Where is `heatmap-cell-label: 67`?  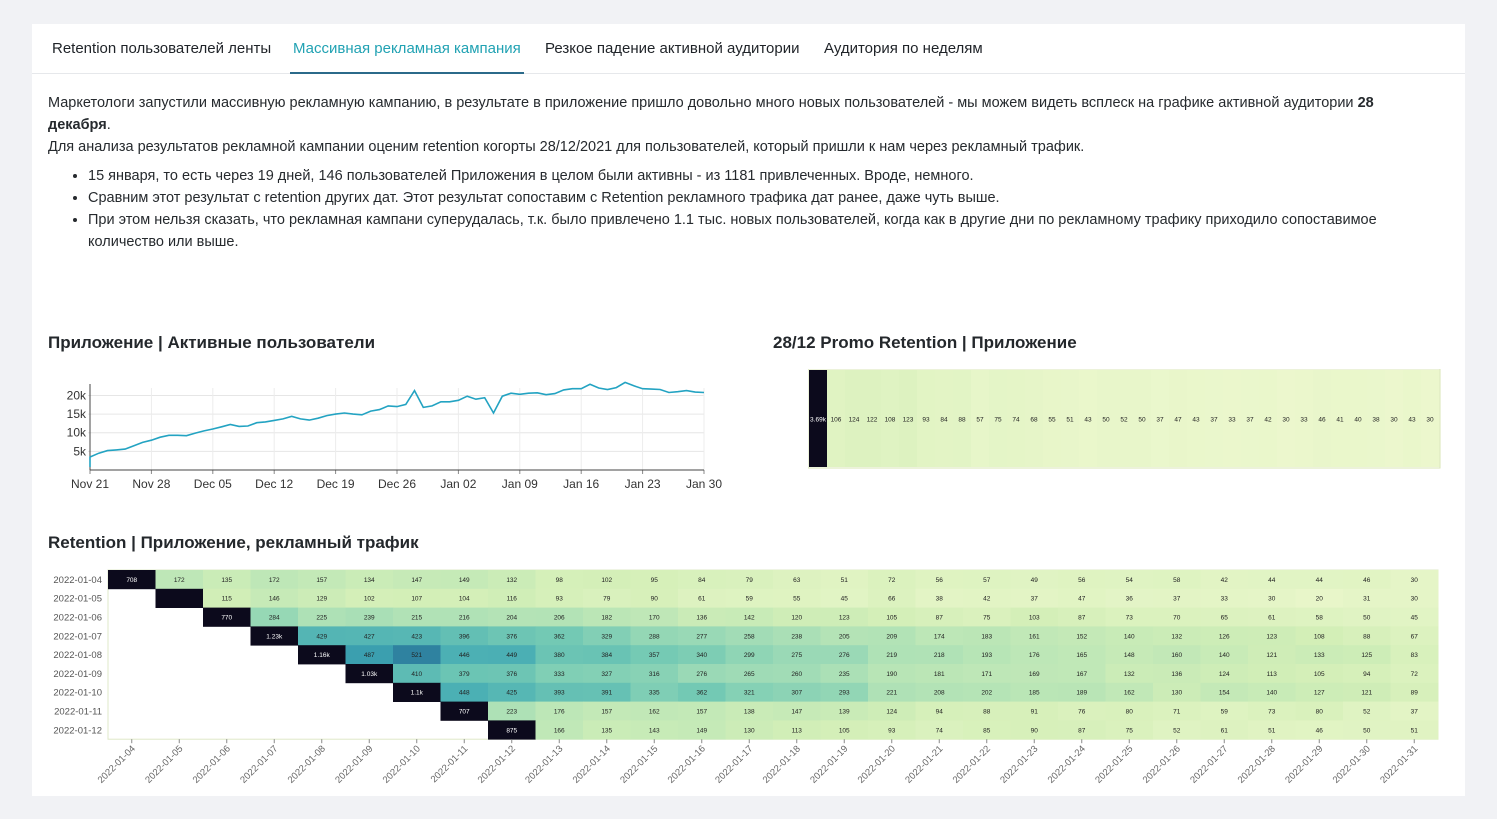
heatmap-cell-label: 67 is located at coordinates (1415, 636).